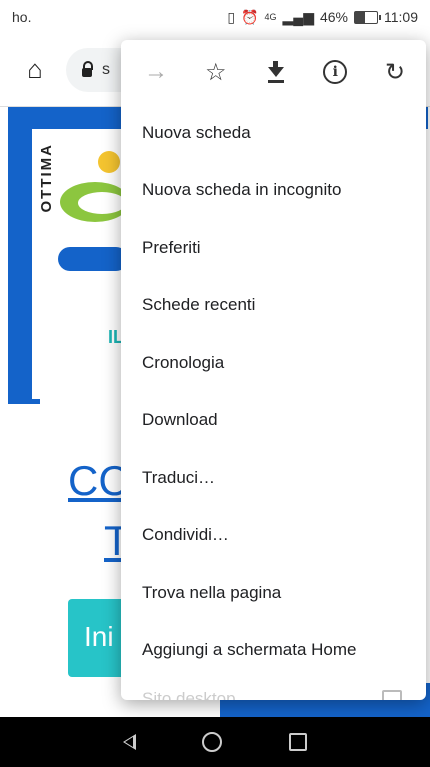 The height and width of the screenshot is (767, 430). I want to click on vibrate-icon: ▯, so click(231, 16).